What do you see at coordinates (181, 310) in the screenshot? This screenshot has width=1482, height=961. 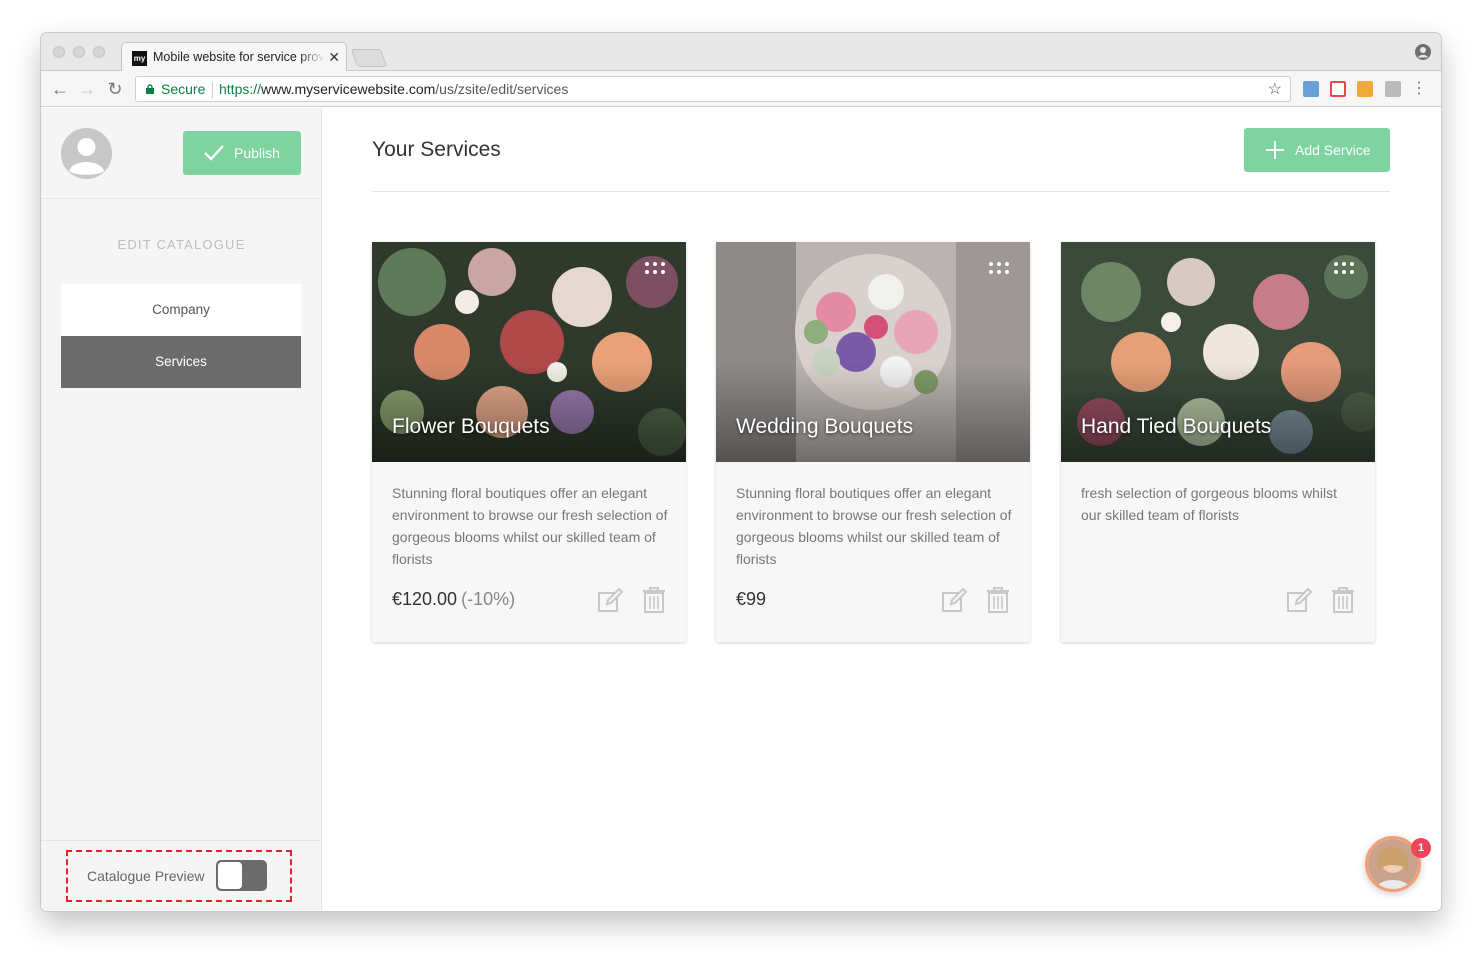 I see `sidebar-item-company: Company` at bounding box center [181, 310].